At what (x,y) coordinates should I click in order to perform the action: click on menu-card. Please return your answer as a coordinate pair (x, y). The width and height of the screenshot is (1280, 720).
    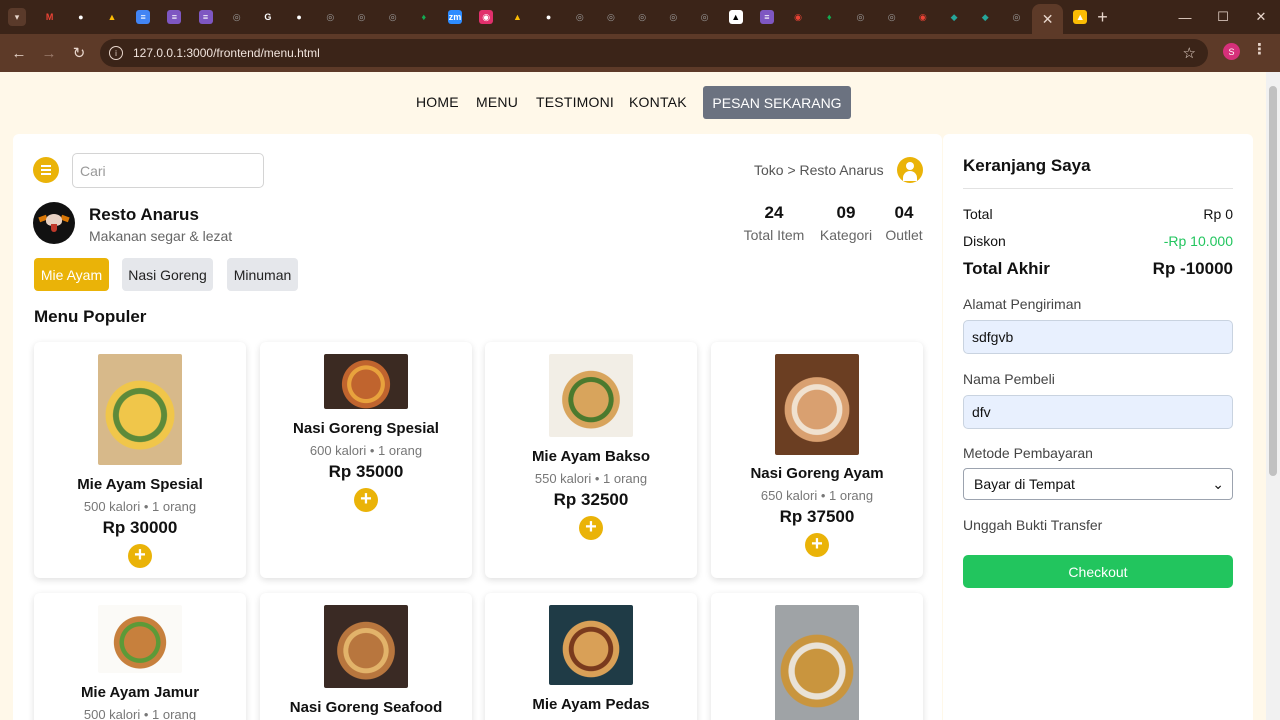
    Looking at the image, I should click on (817, 656).